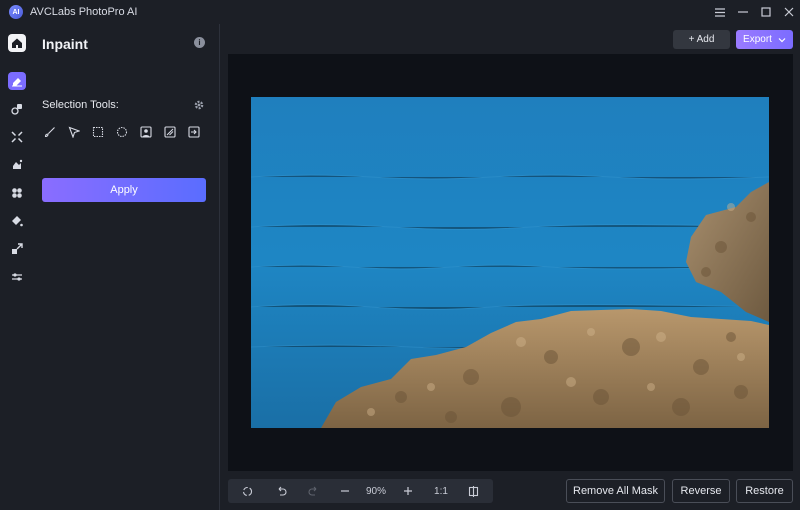 This screenshot has width=800, height=510. Describe the element at coordinates (441, 491) in the screenshot. I see `actual-size-button: 1:1` at that location.